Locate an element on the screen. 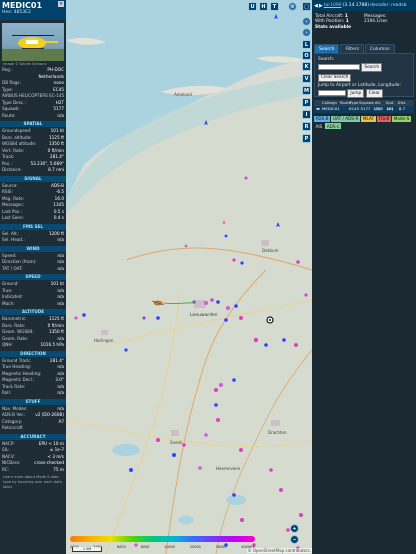  colorbar-label: 6000 is located at coordinates (121, 547).